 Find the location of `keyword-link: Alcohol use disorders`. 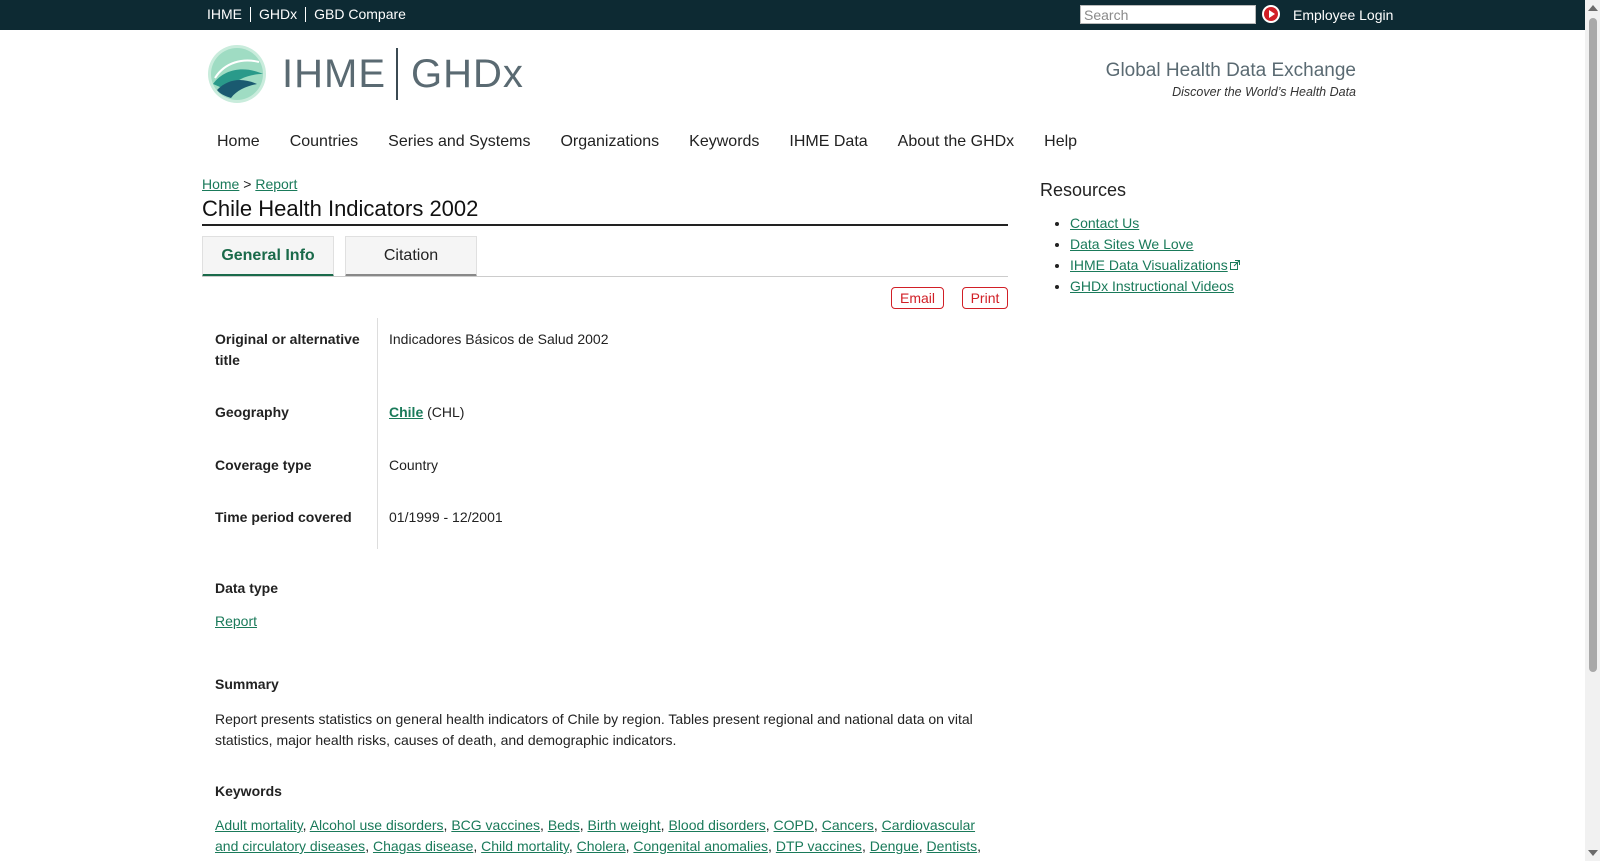

keyword-link: Alcohol use disorders is located at coordinates (377, 825).